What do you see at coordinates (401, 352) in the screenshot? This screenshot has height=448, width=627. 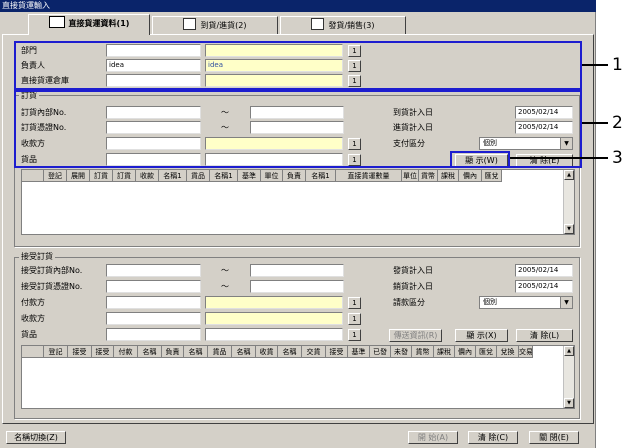 I see `column-header: 未發` at bounding box center [401, 352].